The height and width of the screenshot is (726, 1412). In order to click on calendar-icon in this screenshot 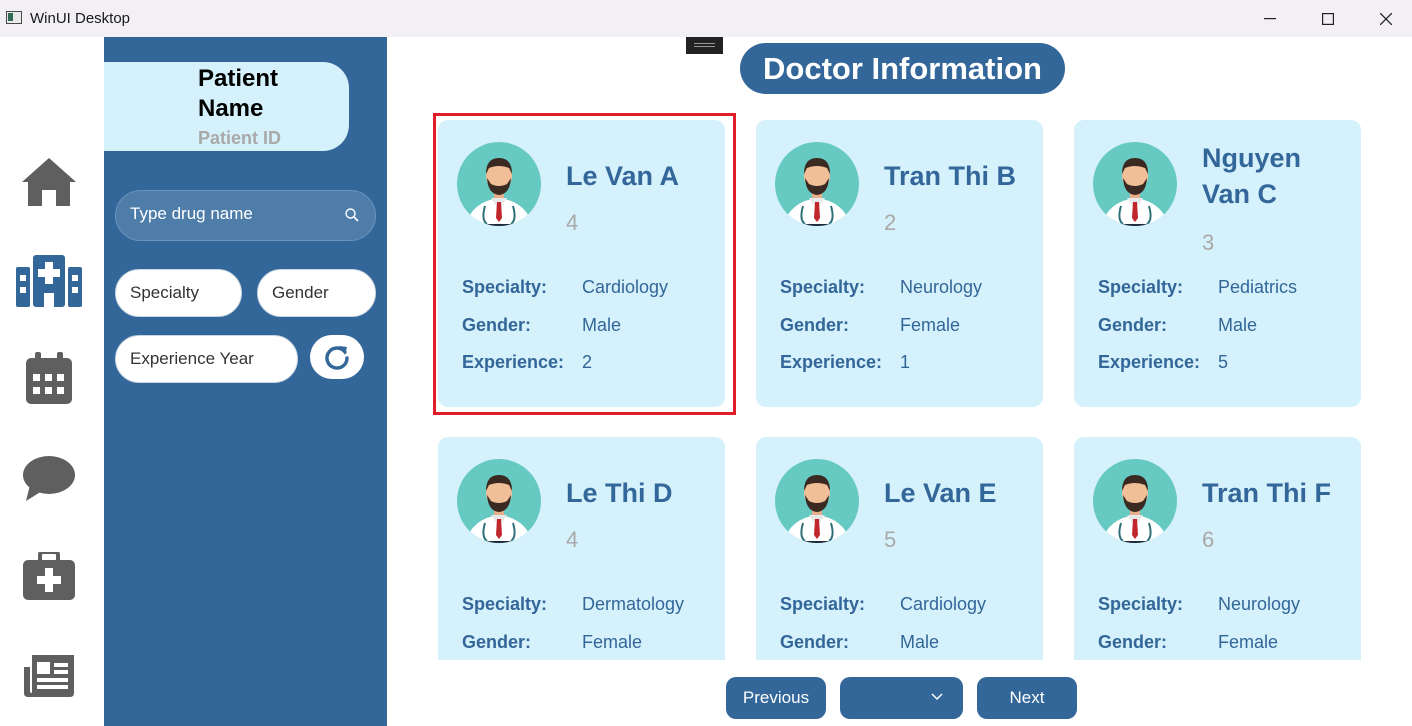, I will do `click(49, 378)`.